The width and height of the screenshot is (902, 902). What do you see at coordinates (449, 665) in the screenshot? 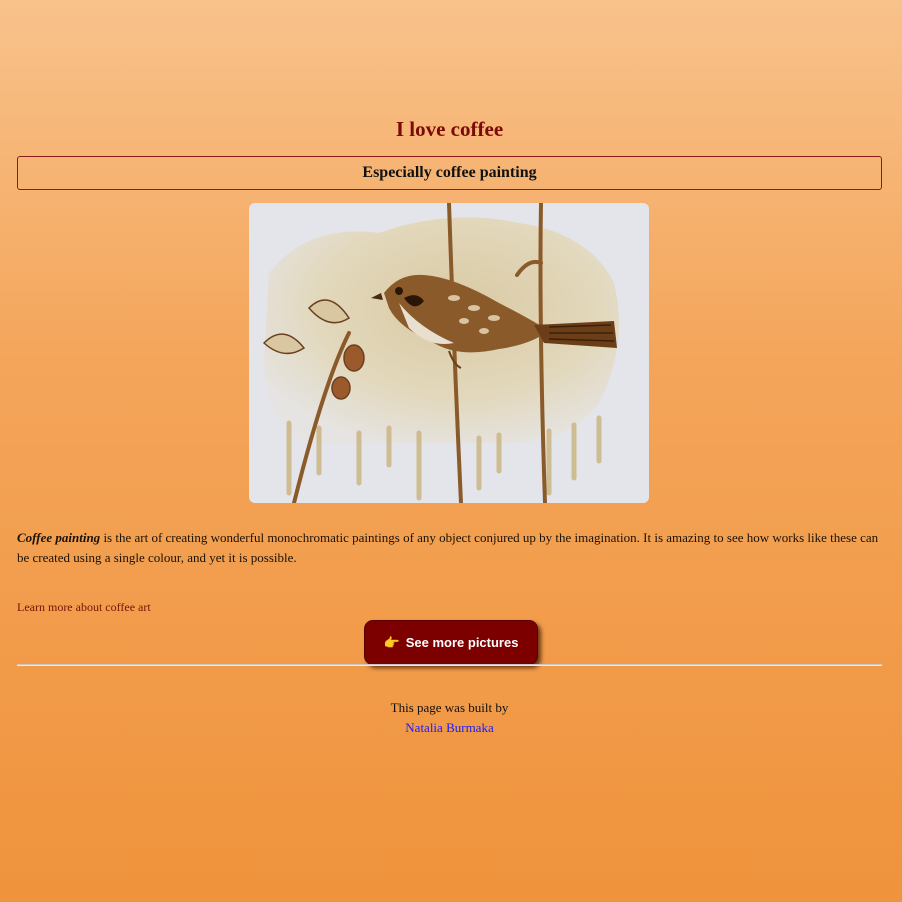
I see `divider` at bounding box center [449, 665].